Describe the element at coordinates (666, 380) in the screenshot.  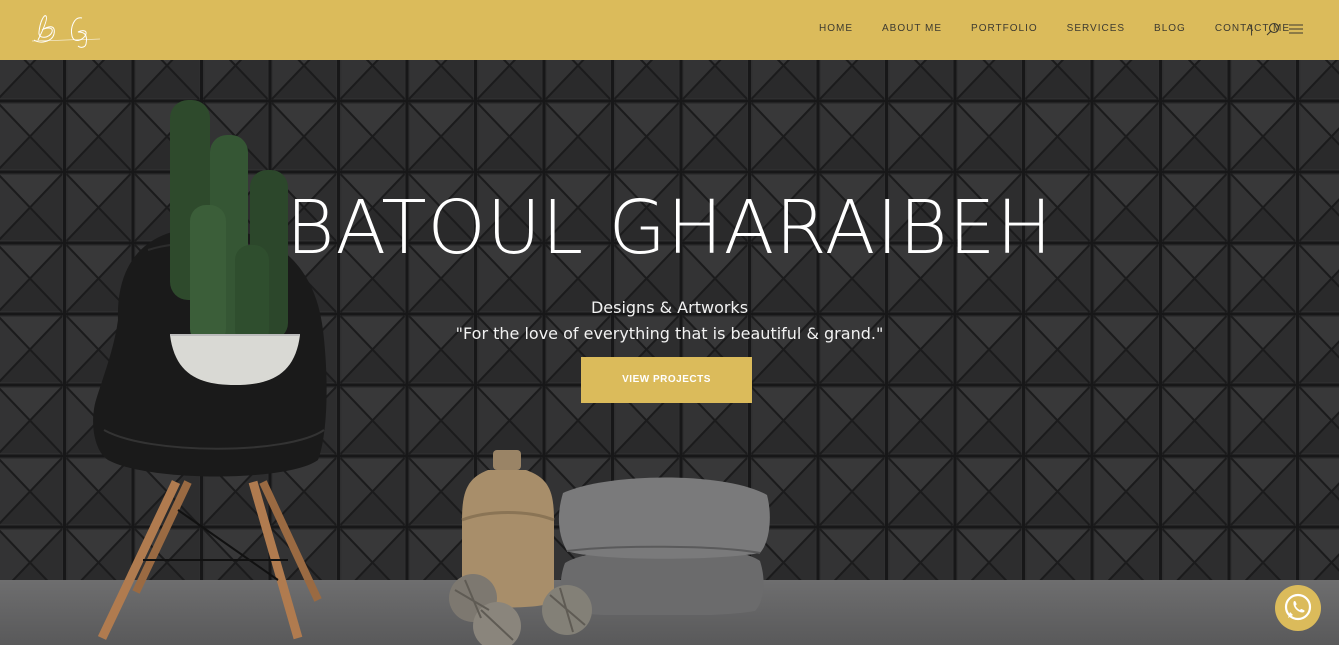
I see `view-projects-button: VIEW PROJECTS` at that location.